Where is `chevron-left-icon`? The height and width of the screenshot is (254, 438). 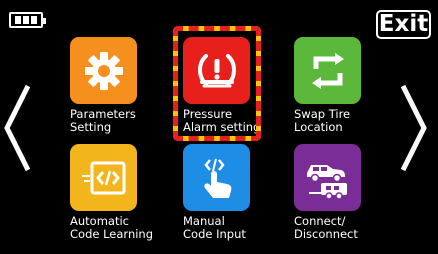 chevron-left-icon is located at coordinates (17, 128).